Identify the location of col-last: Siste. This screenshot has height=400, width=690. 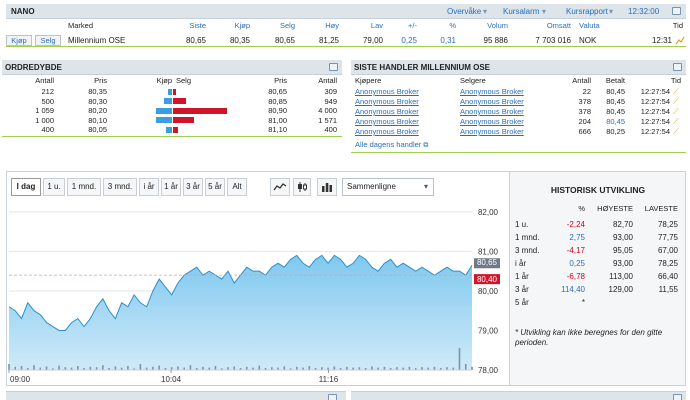
(186, 25).